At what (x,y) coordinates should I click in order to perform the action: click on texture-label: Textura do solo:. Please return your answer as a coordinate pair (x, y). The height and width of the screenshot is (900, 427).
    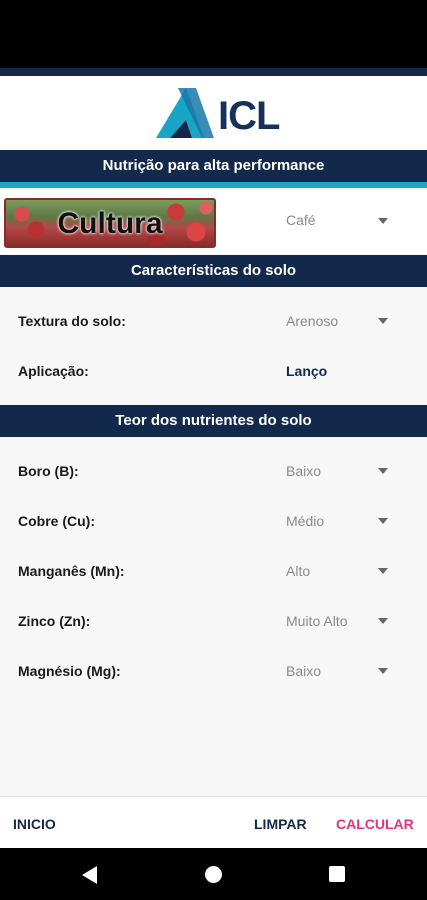
    Looking at the image, I should click on (72, 321).